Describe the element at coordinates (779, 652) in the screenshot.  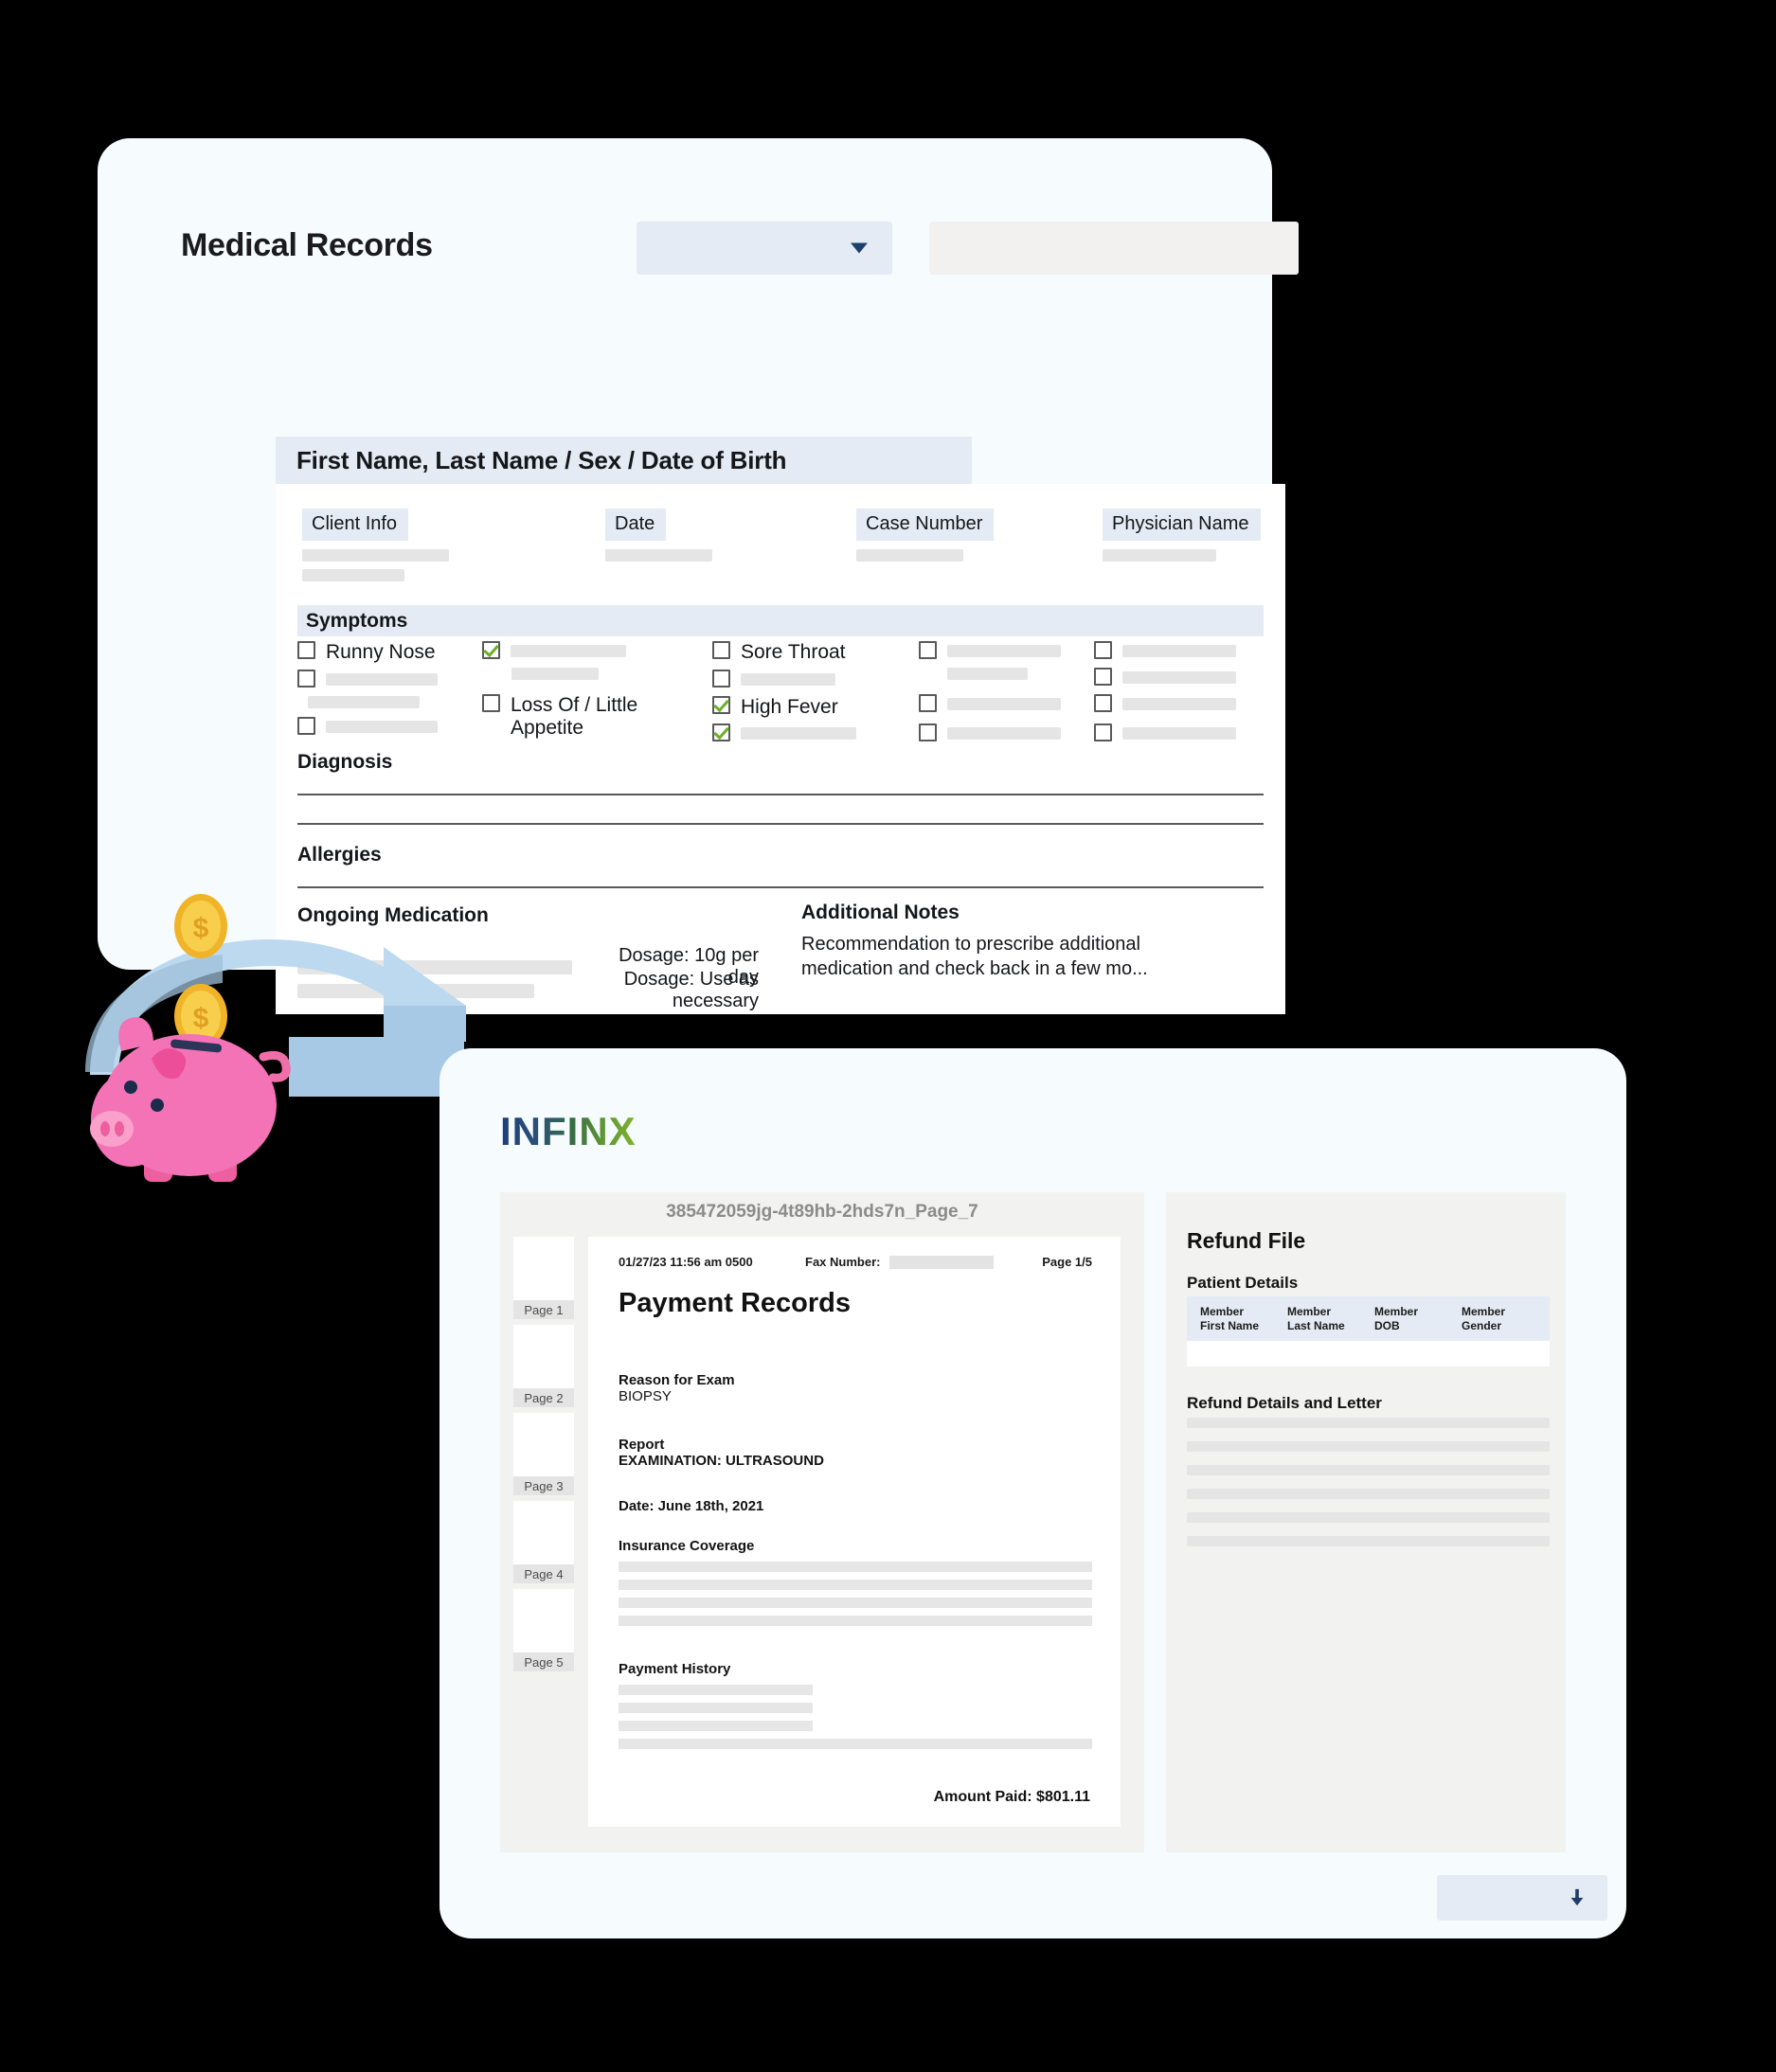
I see `symptom-item: Sore Throat` at that location.